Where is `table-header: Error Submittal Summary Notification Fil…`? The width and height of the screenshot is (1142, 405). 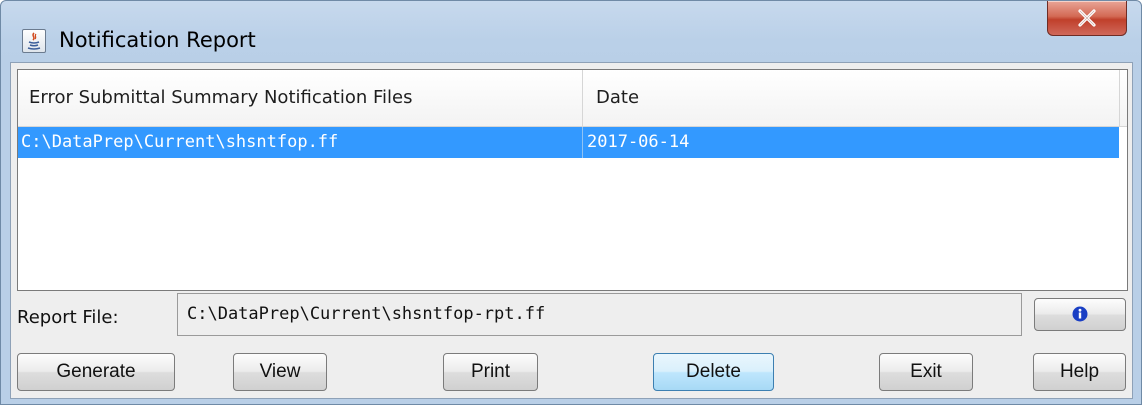 table-header: Error Submittal Summary Notification Fil… is located at coordinates (572, 98).